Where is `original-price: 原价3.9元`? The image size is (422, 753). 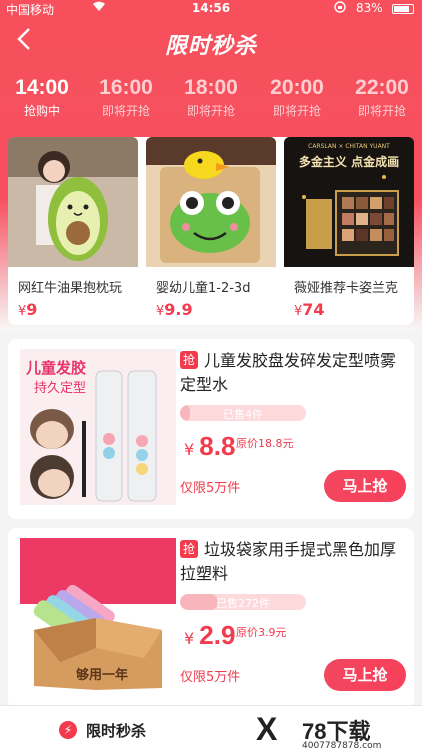
original-price: 原价3.9元 is located at coordinates (261, 632).